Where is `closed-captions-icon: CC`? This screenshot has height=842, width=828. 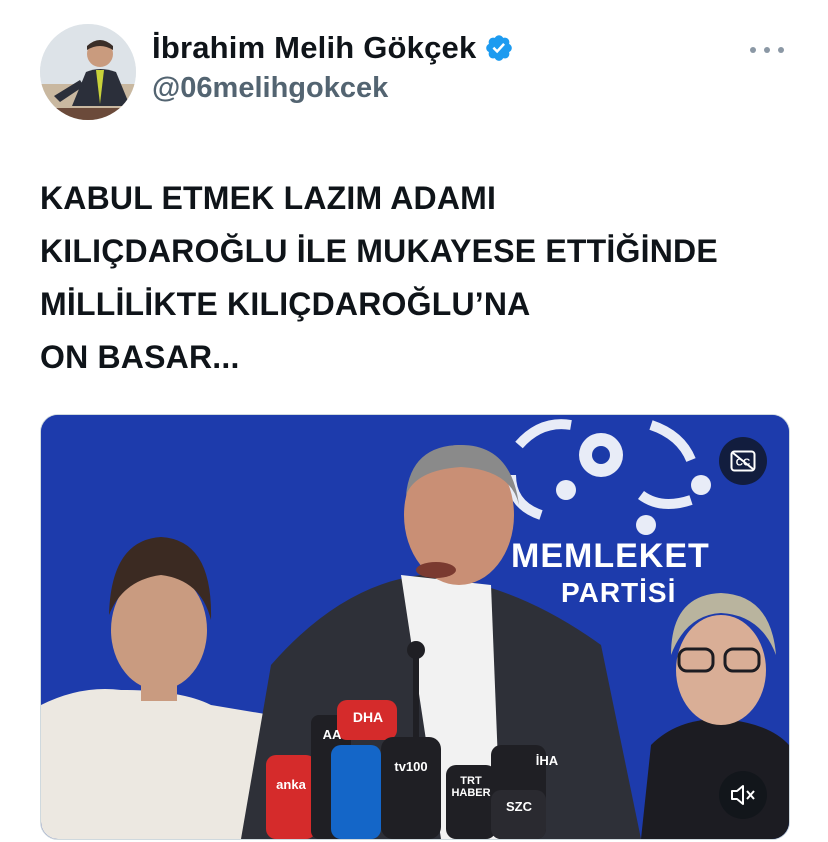 closed-captions-icon: CC is located at coordinates (743, 461).